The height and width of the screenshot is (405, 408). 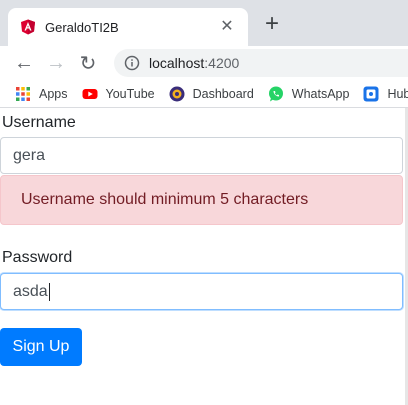 What do you see at coordinates (130, 93) in the screenshot?
I see `bookmark-label: YouTube` at bounding box center [130, 93].